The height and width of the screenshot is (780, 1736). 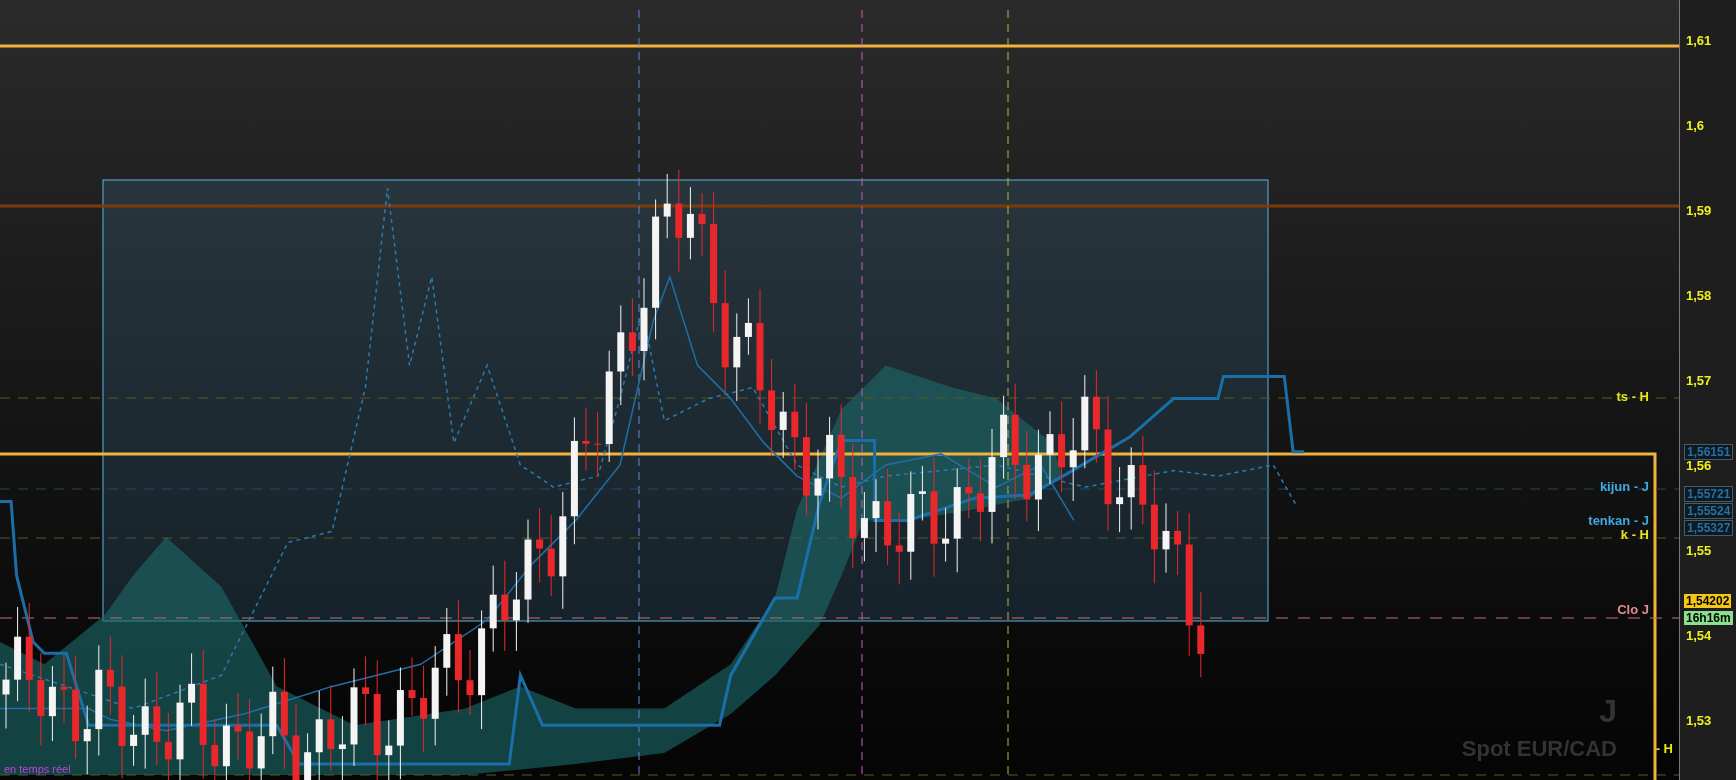 What do you see at coordinates (1709, 528) in the screenshot?
I see `price-tag: 1,55327` at bounding box center [1709, 528].